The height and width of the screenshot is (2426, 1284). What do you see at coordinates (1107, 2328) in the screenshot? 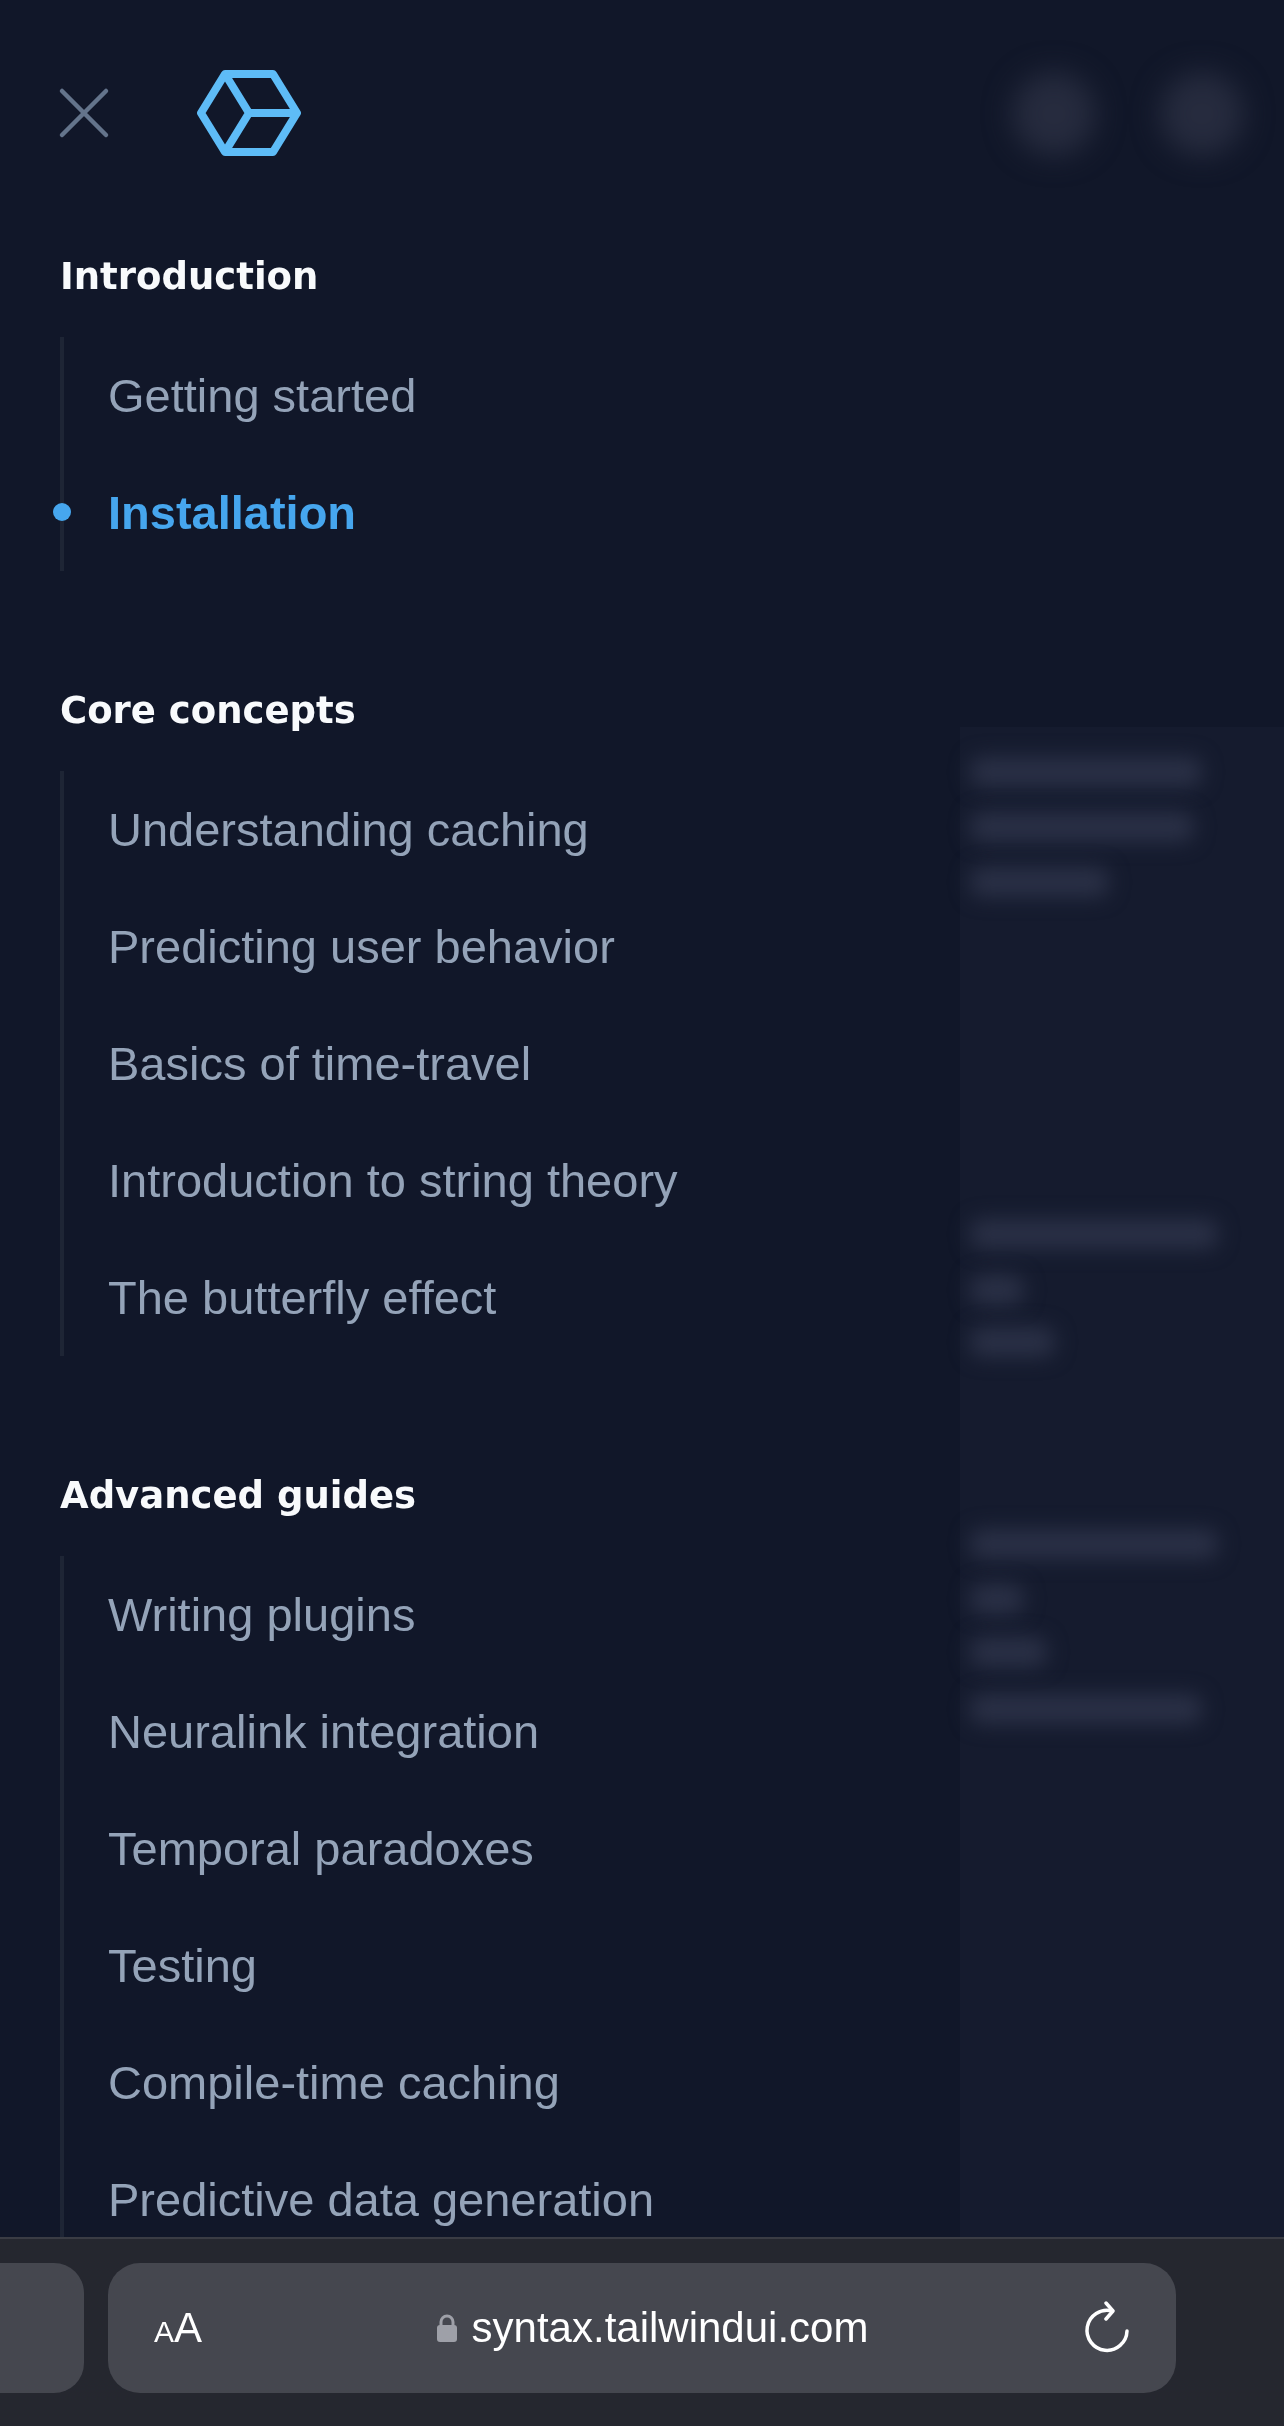
I see `reload-icon` at bounding box center [1107, 2328].